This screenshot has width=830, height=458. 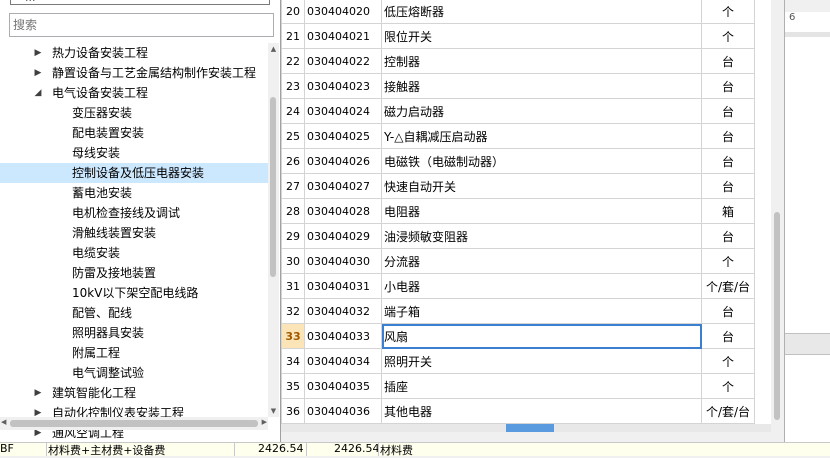 What do you see at coordinates (343, 111) in the screenshot?
I see `code-cell: 030404024` at bounding box center [343, 111].